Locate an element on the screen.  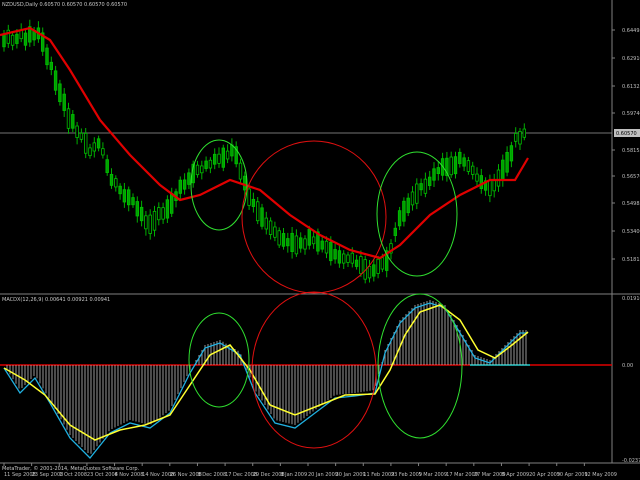
time-tick-label: 8 Dec 2008 is located at coordinates (211, 475).